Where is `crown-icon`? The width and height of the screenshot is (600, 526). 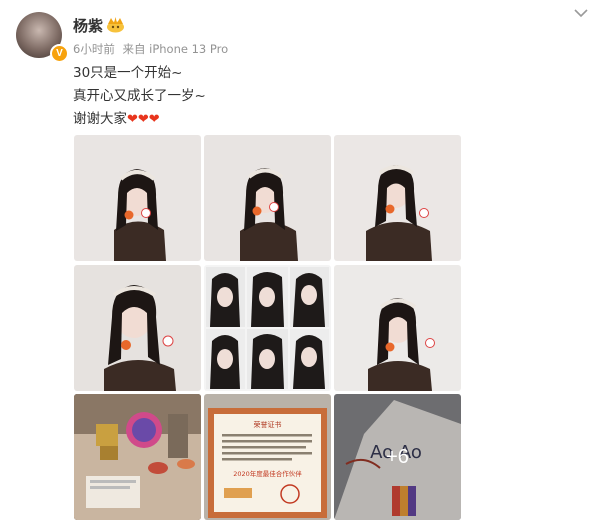 crown-icon is located at coordinates (115, 25).